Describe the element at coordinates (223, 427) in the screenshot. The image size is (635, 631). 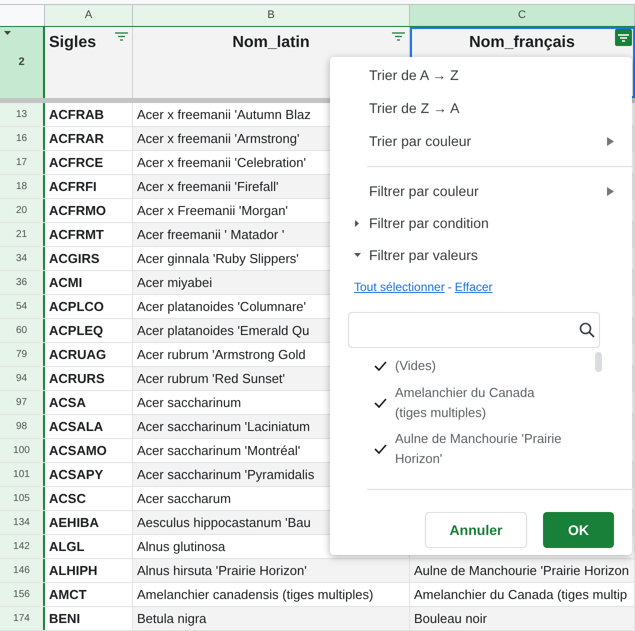
I see `table-cell-text: Acer saccharinum 'Laciniatum` at that location.